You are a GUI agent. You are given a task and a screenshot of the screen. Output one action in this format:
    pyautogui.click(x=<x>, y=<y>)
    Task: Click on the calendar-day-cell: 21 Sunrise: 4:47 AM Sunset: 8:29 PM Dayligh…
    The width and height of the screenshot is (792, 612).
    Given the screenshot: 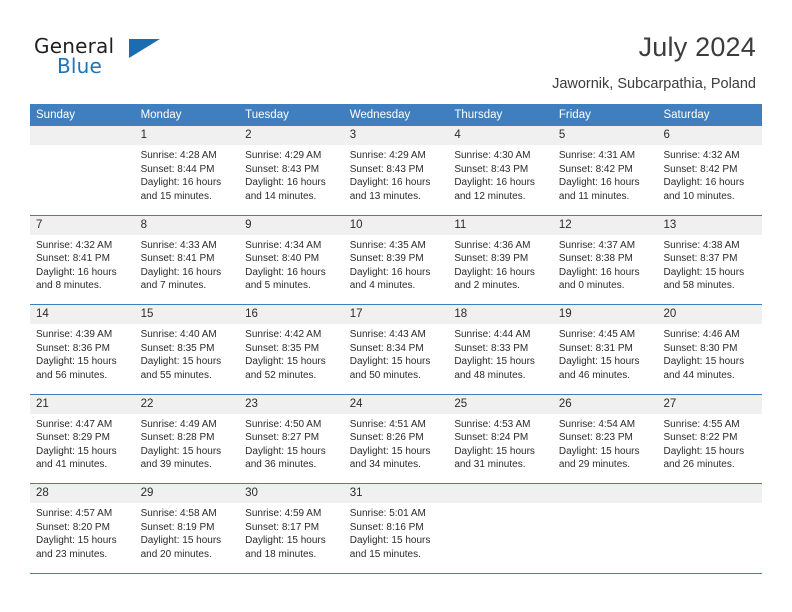 What is the action you would take?
    pyautogui.click(x=82, y=438)
    